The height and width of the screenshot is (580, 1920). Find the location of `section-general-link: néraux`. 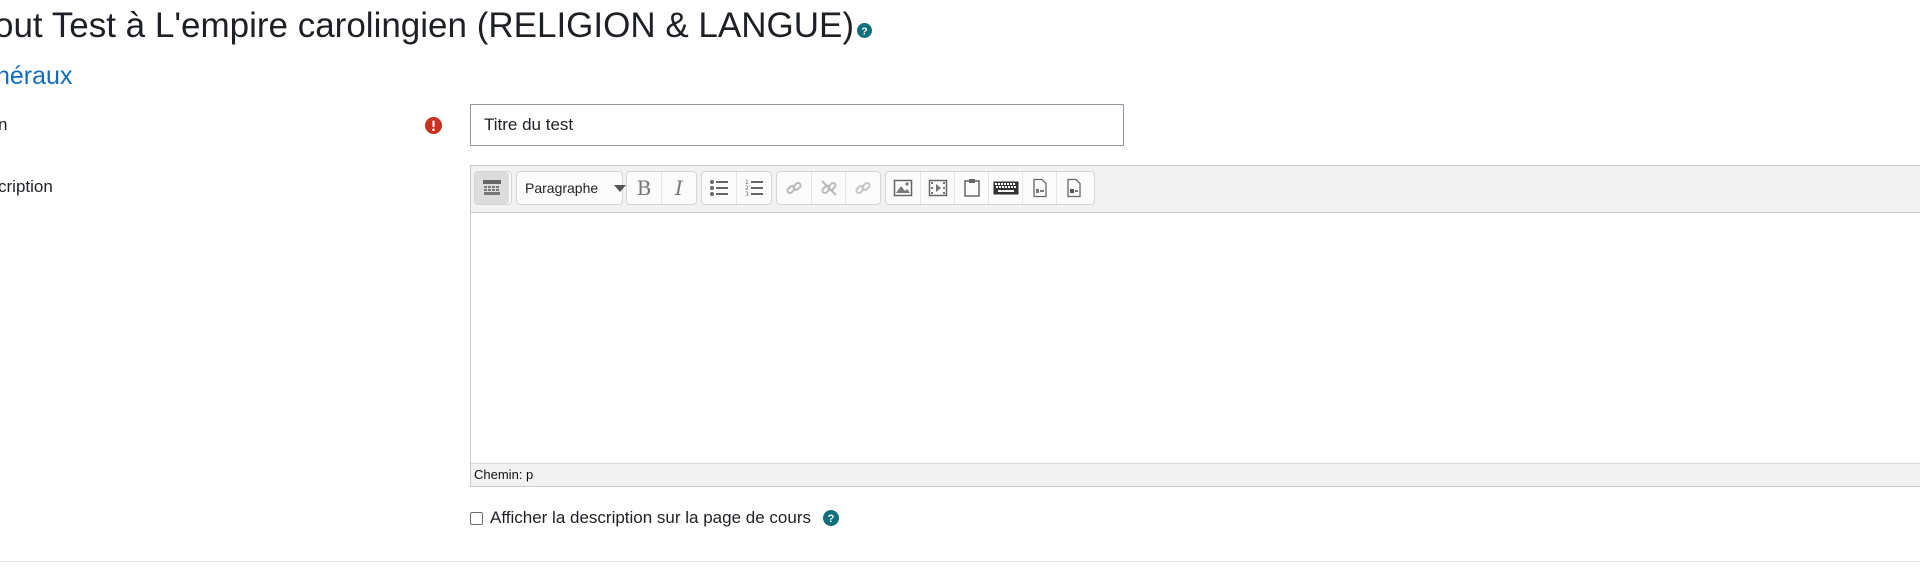

section-general-link: néraux is located at coordinates (36, 76).